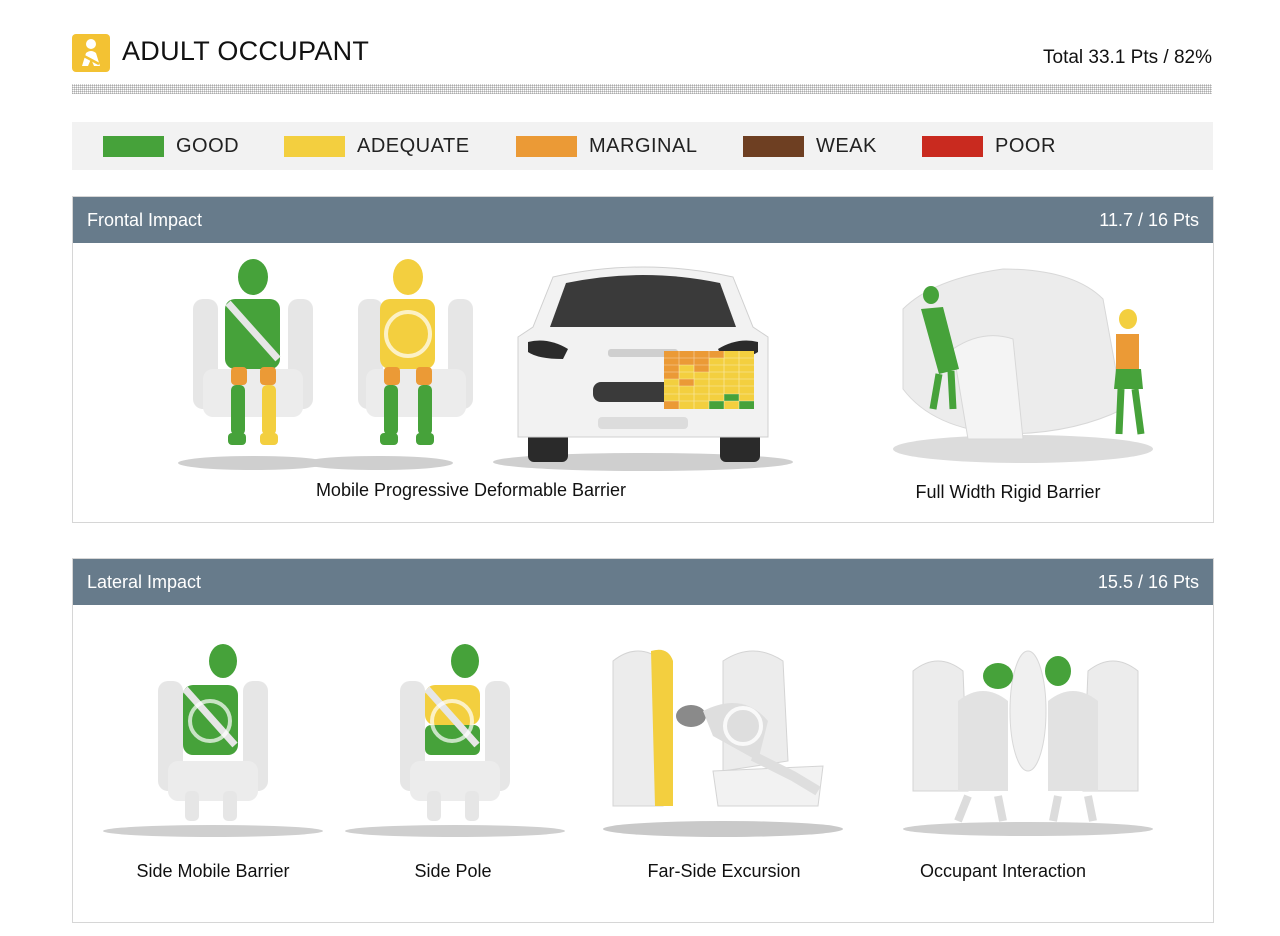 The height and width of the screenshot is (936, 1280). Describe the element at coordinates (1148, 582) in the screenshot. I see `panel-score: 15.5 / 16 Pts` at that location.